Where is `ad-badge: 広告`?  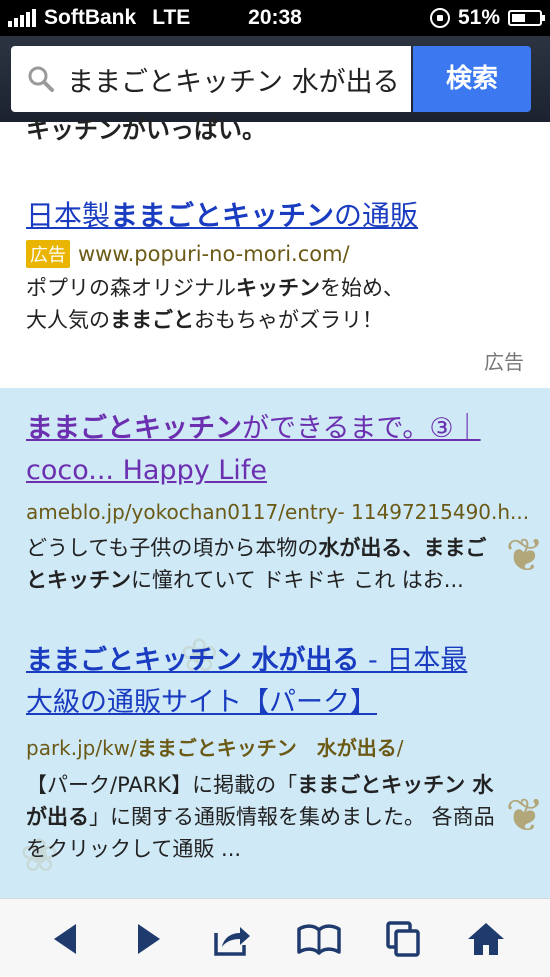
ad-badge: 広告 is located at coordinates (48, 254).